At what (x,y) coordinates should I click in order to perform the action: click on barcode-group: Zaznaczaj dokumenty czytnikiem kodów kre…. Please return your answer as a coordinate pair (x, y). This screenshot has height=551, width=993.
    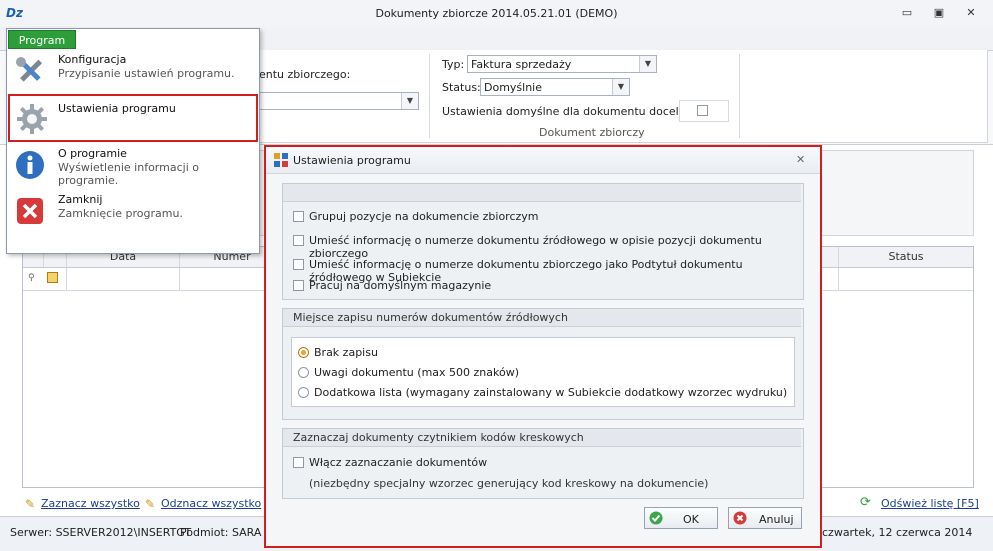
    Looking at the image, I should click on (543, 463).